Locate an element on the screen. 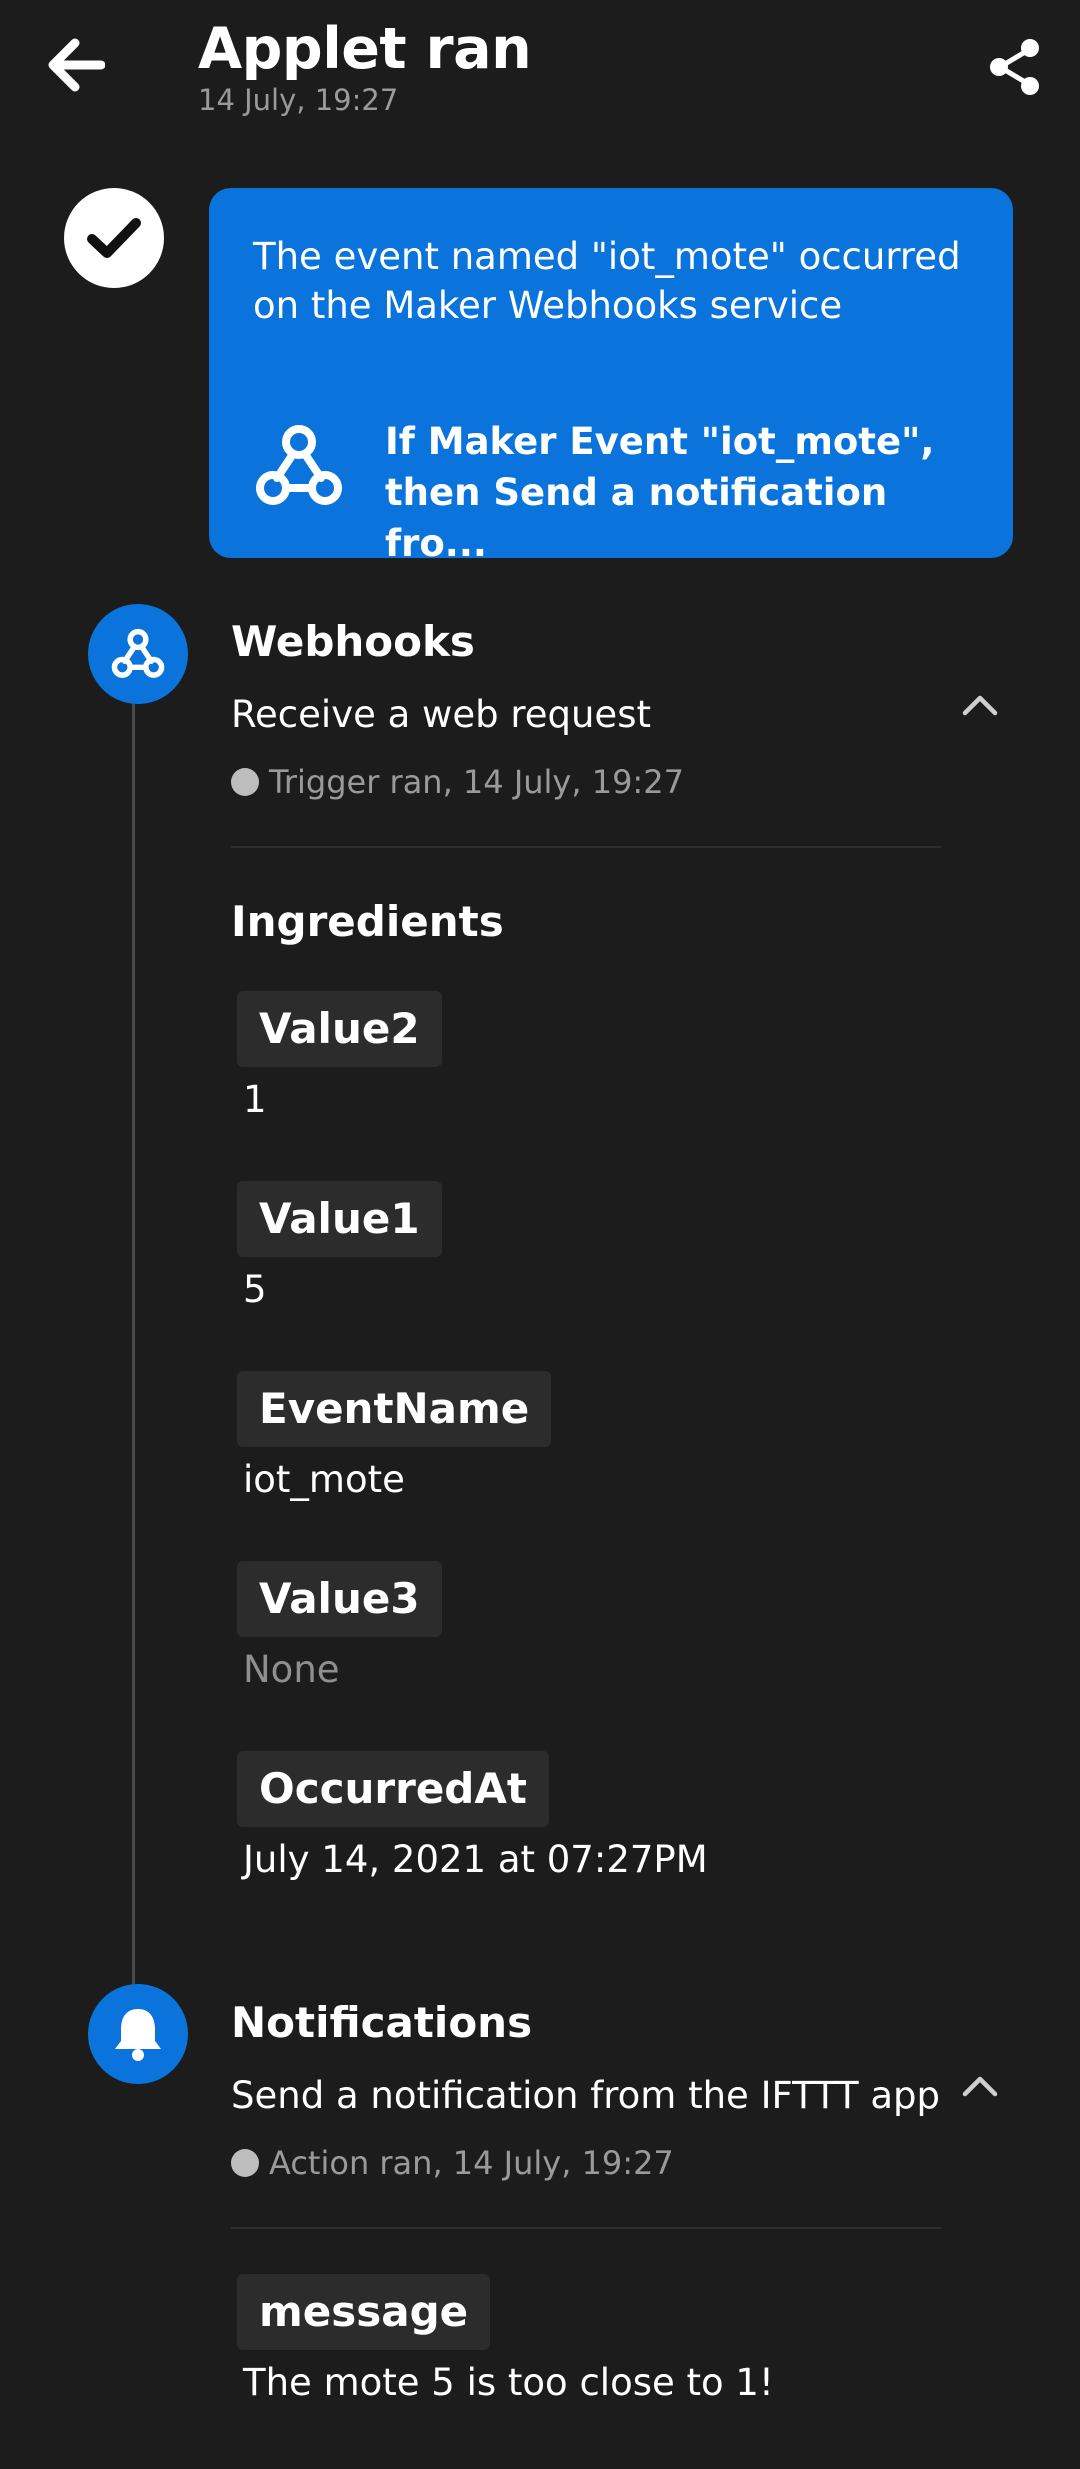 This screenshot has height=2469, width=1080. ingredient-label: Value2 is located at coordinates (339, 1029).